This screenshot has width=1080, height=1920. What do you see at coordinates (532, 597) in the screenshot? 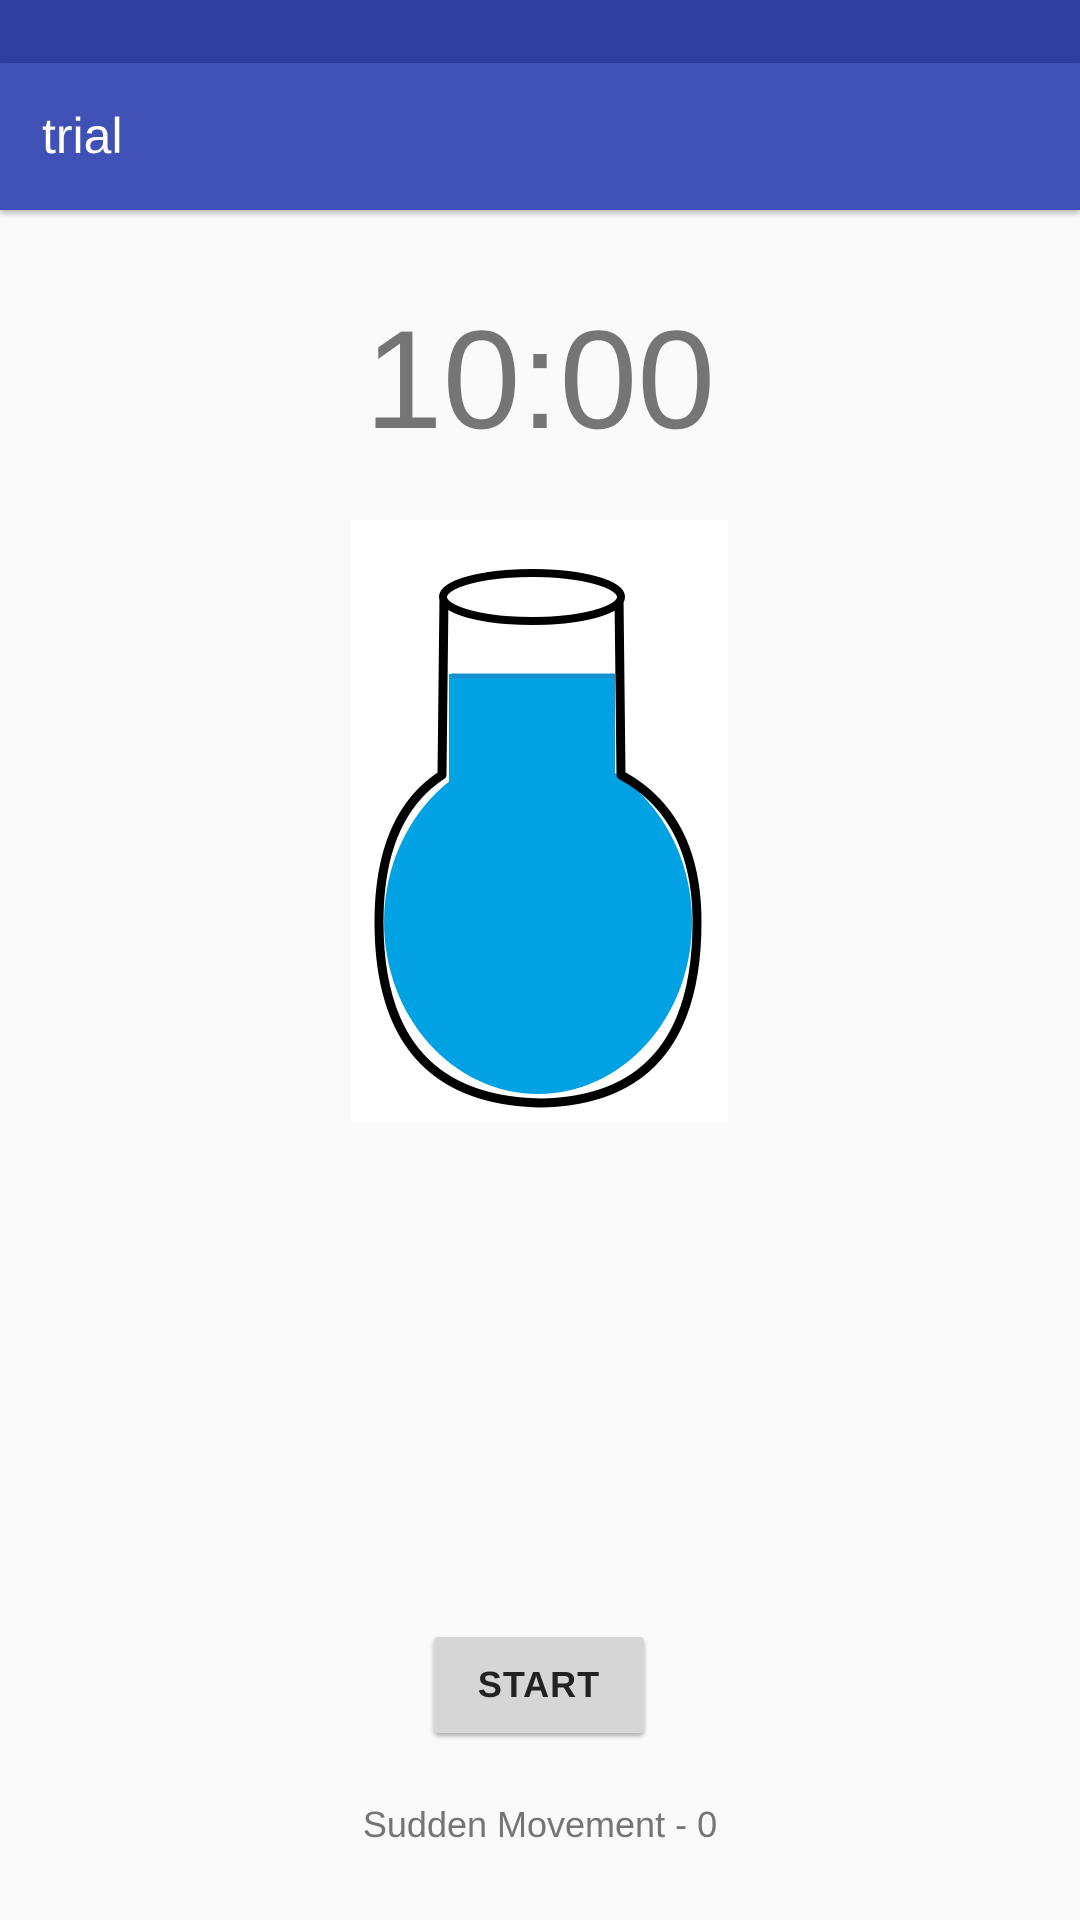
I see `flask-rim` at bounding box center [532, 597].